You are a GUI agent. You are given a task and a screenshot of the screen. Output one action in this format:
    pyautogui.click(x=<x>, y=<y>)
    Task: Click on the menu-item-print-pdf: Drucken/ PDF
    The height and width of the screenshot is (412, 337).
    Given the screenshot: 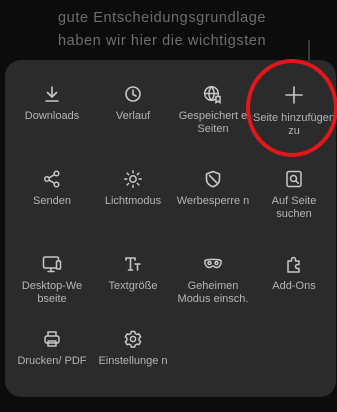 What is the action you would take?
    pyautogui.click(x=52, y=348)
    